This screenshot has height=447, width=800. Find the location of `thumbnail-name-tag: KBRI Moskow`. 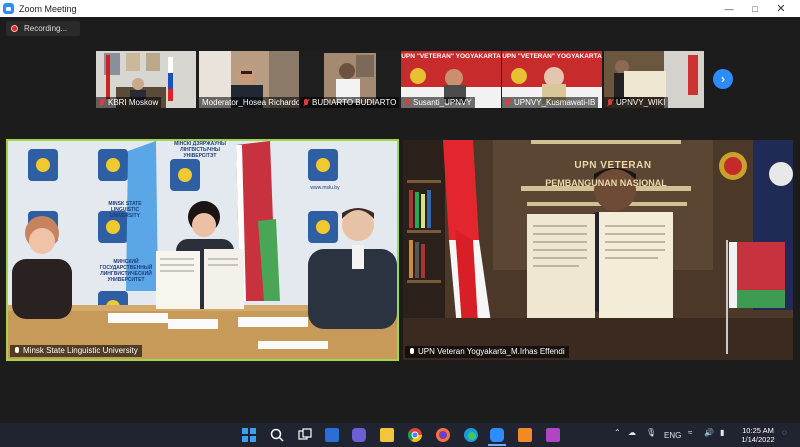

thumbnail-name-tag: KBRI Moskow is located at coordinates (129, 102).